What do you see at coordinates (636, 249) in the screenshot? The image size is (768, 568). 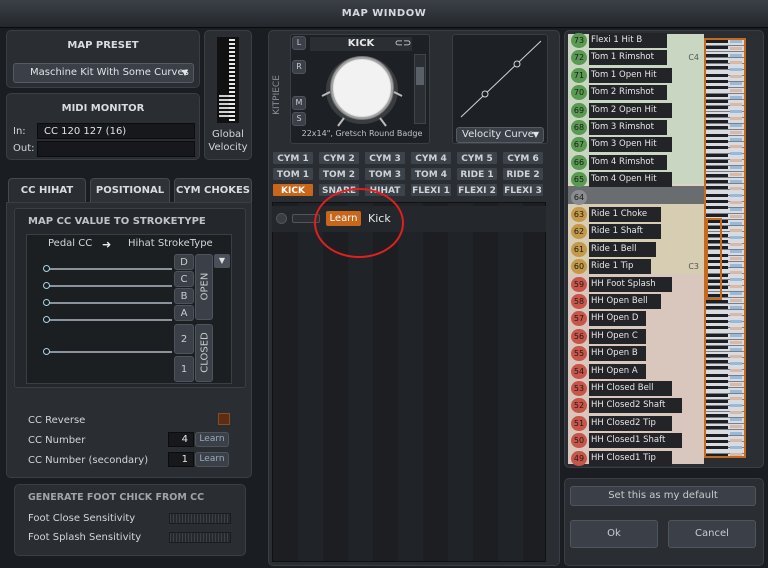 I see `note-map-row: 61 Ride 1 Bell` at bounding box center [636, 249].